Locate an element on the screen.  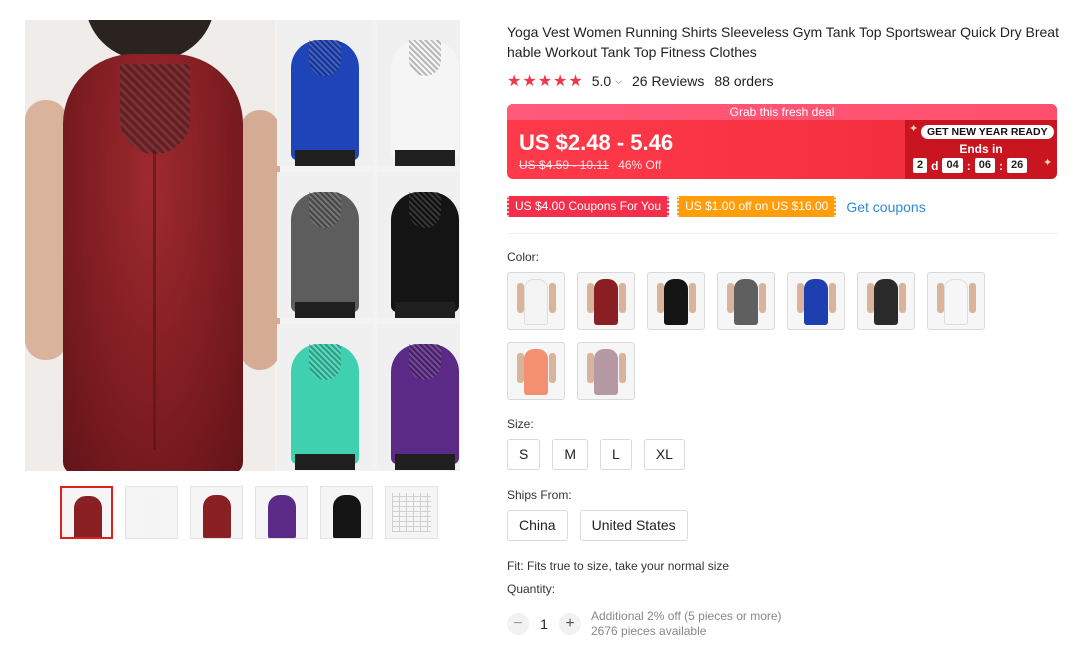
orders-count: 88 orders is located at coordinates (744, 81).